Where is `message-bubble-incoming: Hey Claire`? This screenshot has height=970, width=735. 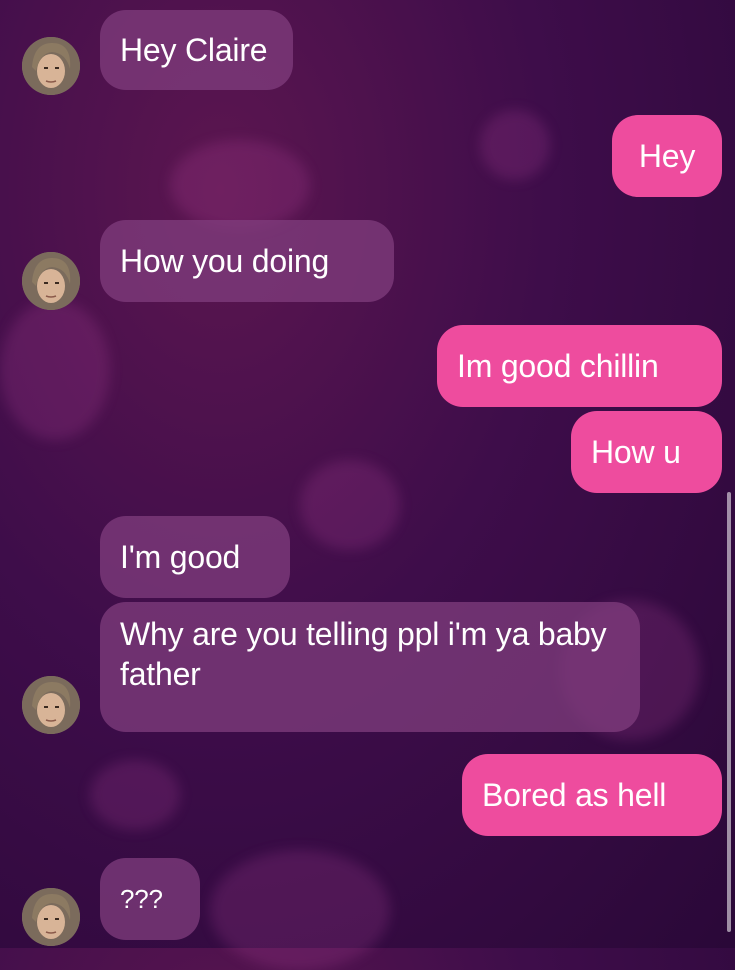
message-bubble-incoming: Hey Claire is located at coordinates (196, 50).